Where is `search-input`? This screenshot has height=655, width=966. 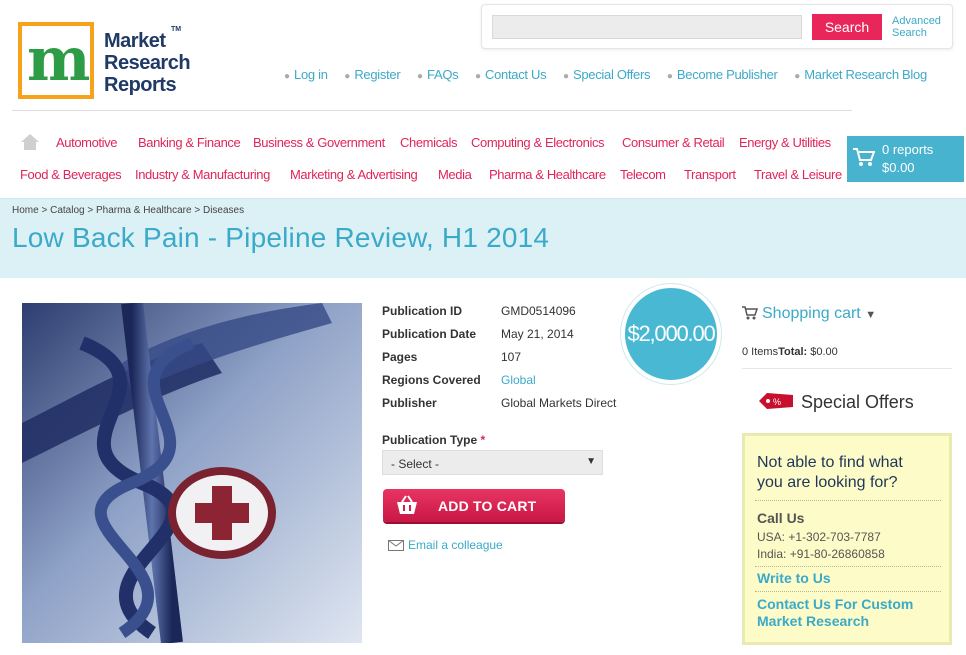
search-input is located at coordinates (647, 27).